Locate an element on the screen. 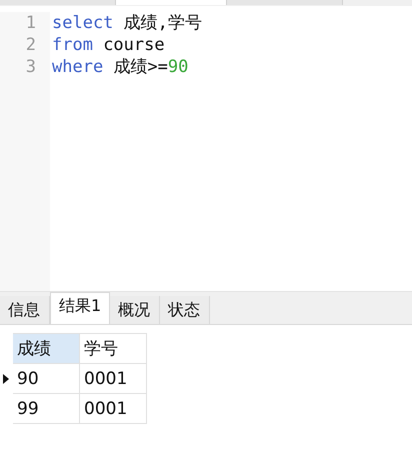  code-line: from course is located at coordinates (109, 45).